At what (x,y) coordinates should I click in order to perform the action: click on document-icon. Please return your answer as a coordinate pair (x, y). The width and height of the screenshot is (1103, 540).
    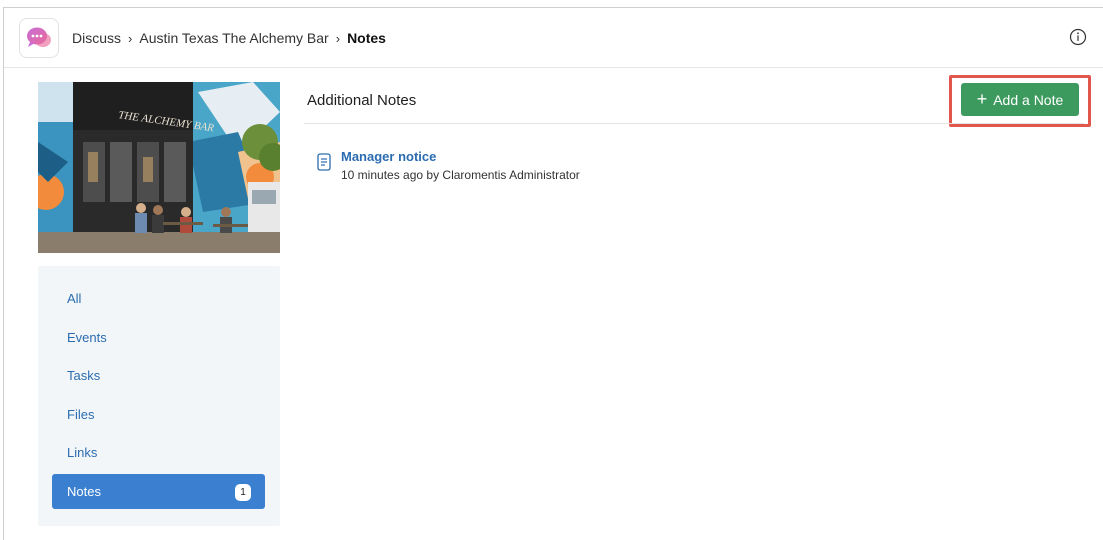
    Looking at the image, I should click on (324, 162).